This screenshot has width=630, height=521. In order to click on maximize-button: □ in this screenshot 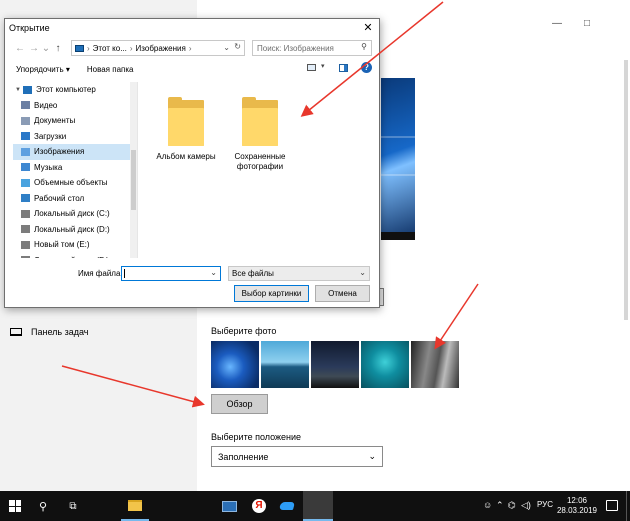, I will do `click(587, 23)`.